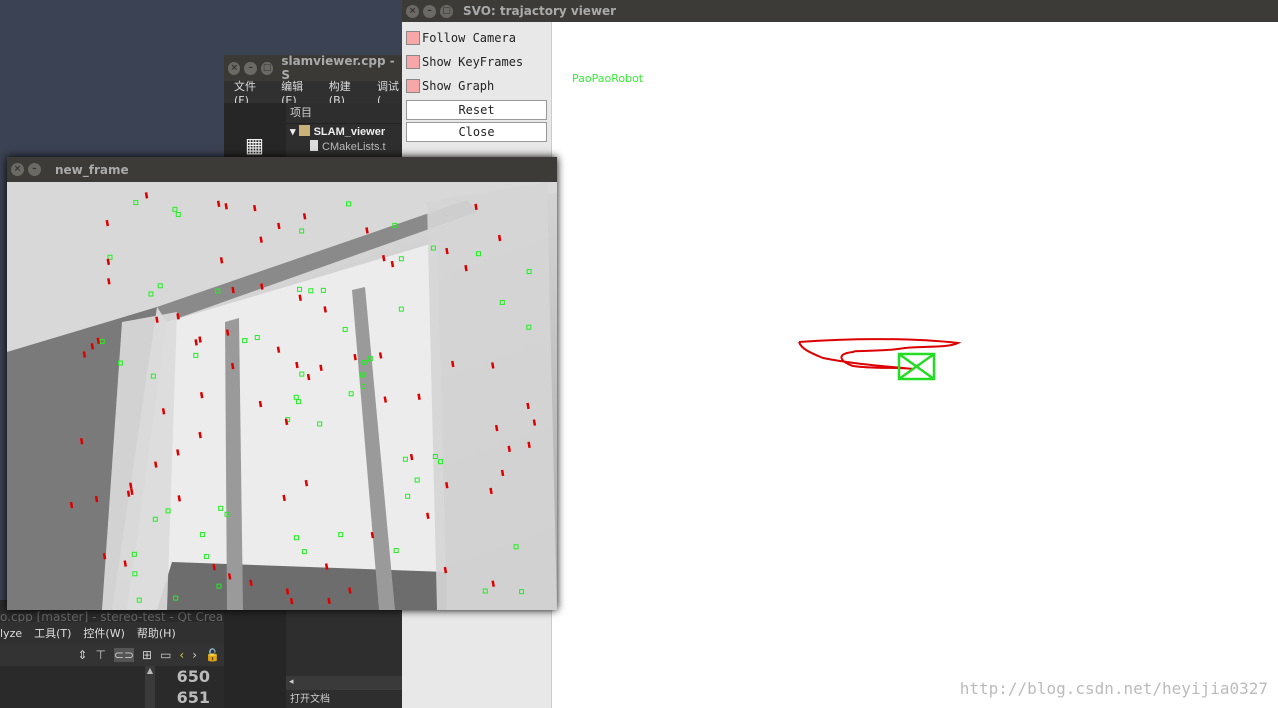 This screenshot has height=708, width=1278. Describe the element at coordinates (313, 93) in the screenshot. I see `menu-bar: 文件(F) 编辑(E) 构建(B) 调试(` at that location.